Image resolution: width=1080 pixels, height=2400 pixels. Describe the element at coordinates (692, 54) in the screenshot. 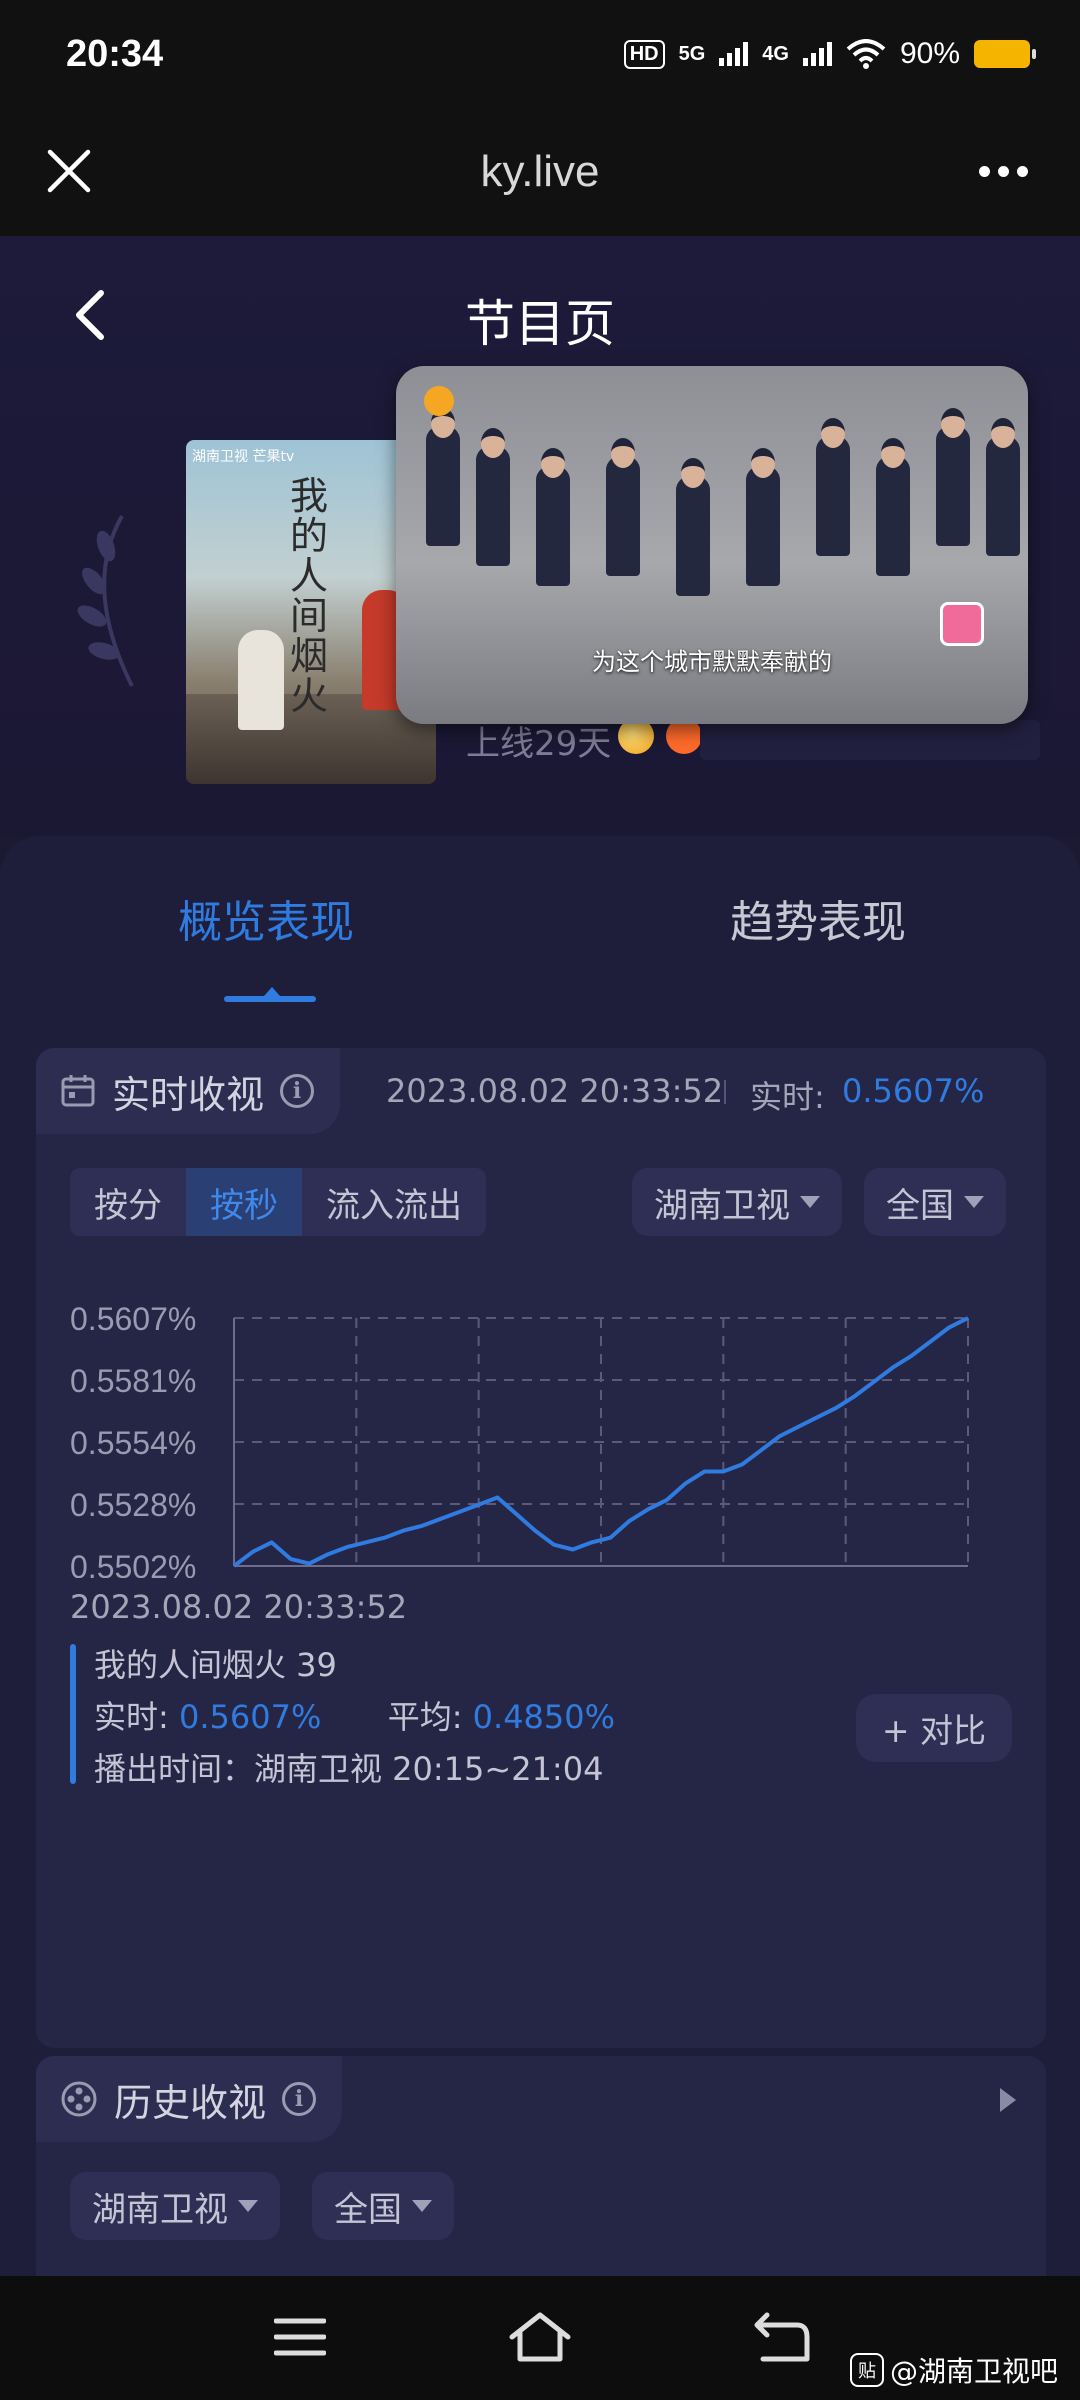

I see `network-5g-label: 5G` at that location.